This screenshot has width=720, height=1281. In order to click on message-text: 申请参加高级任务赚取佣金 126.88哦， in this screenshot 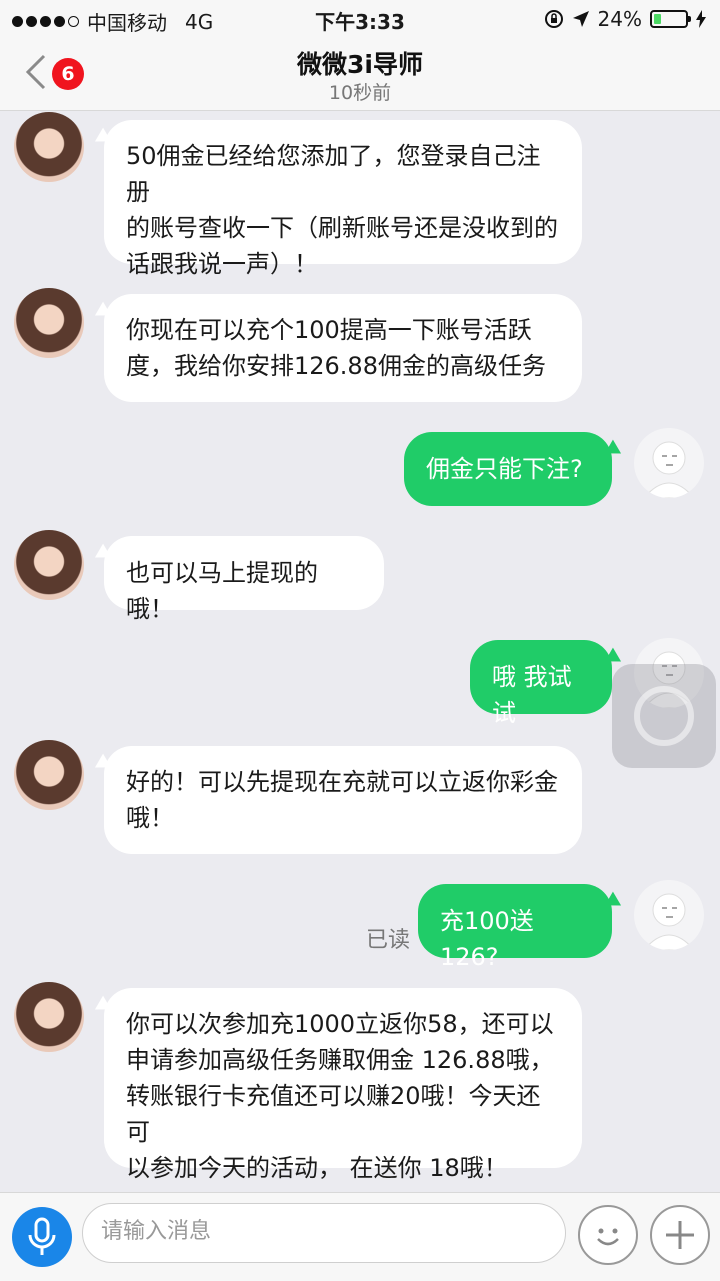, I will do `click(340, 1060)`.